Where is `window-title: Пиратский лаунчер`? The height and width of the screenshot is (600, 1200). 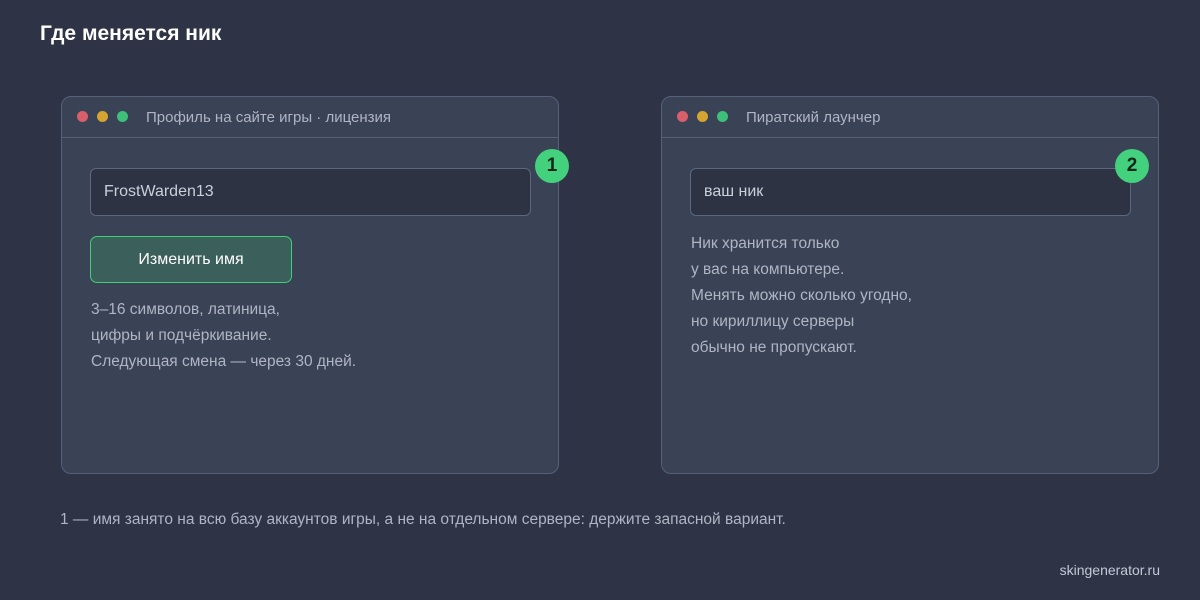
window-title: Пиратский лаунчер is located at coordinates (813, 117).